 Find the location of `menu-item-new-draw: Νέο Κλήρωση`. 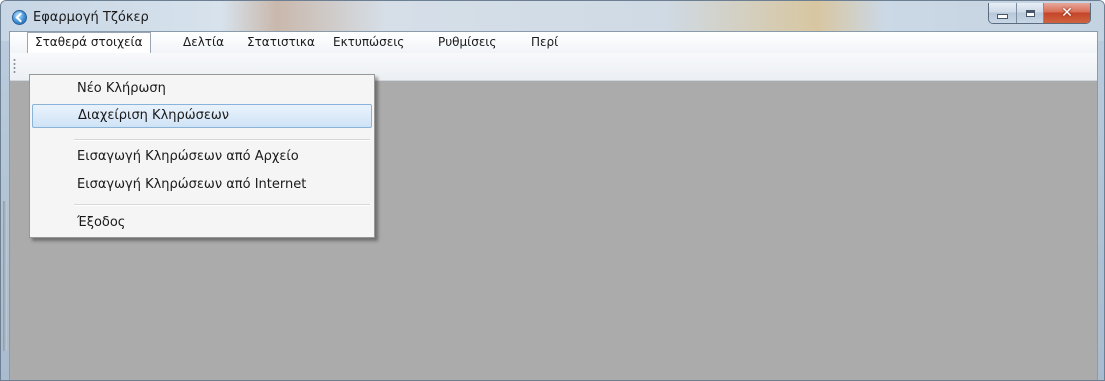

menu-item-new-draw: Νέο Κλήρωση is located at coordinates (202, 89).